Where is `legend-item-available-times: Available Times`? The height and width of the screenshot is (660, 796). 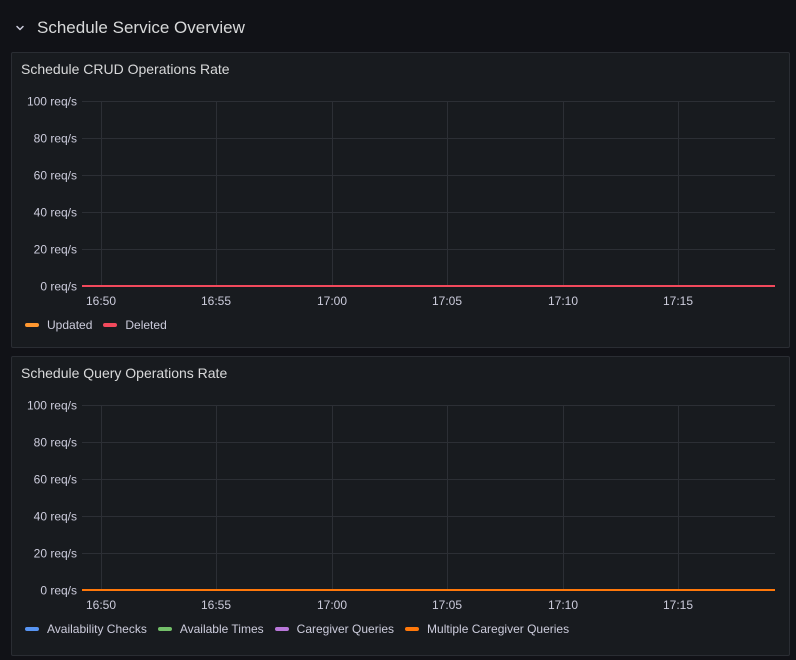 legend-item-available-times: Available Times is located at coordinates (210, 629).